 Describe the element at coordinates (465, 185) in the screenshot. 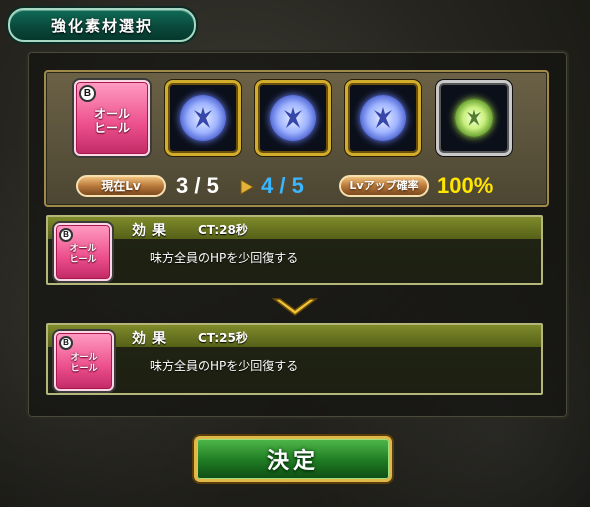

I see `success-rate-value: 100%` at that location.